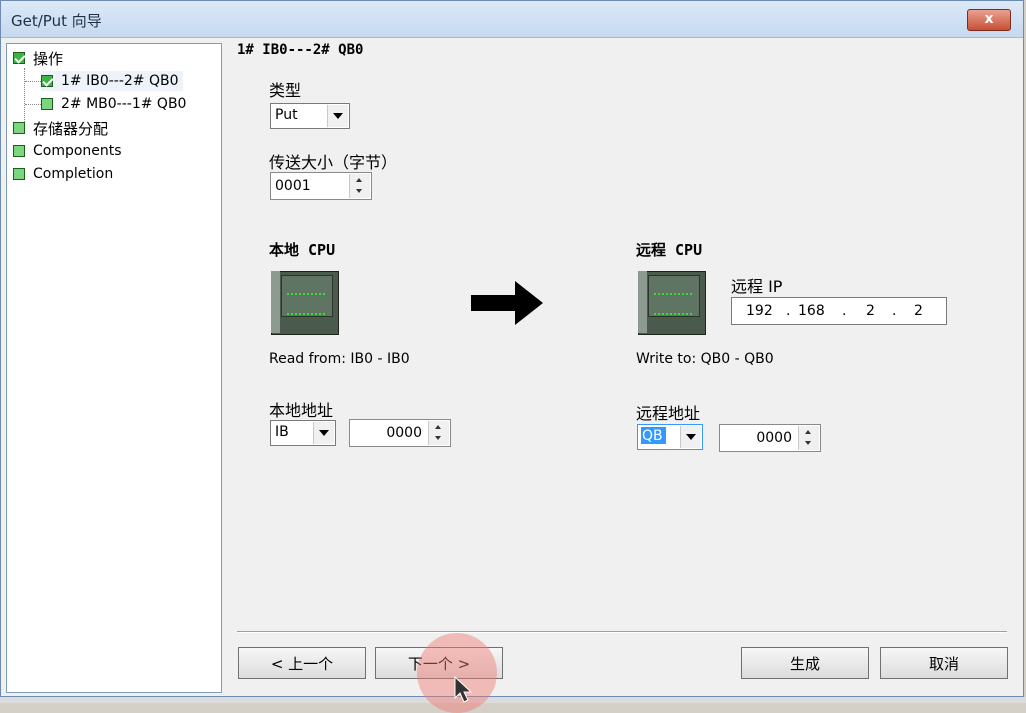 The image size is (1026, 713). I want to click on cancel-button: 取消, so click(944, 663).